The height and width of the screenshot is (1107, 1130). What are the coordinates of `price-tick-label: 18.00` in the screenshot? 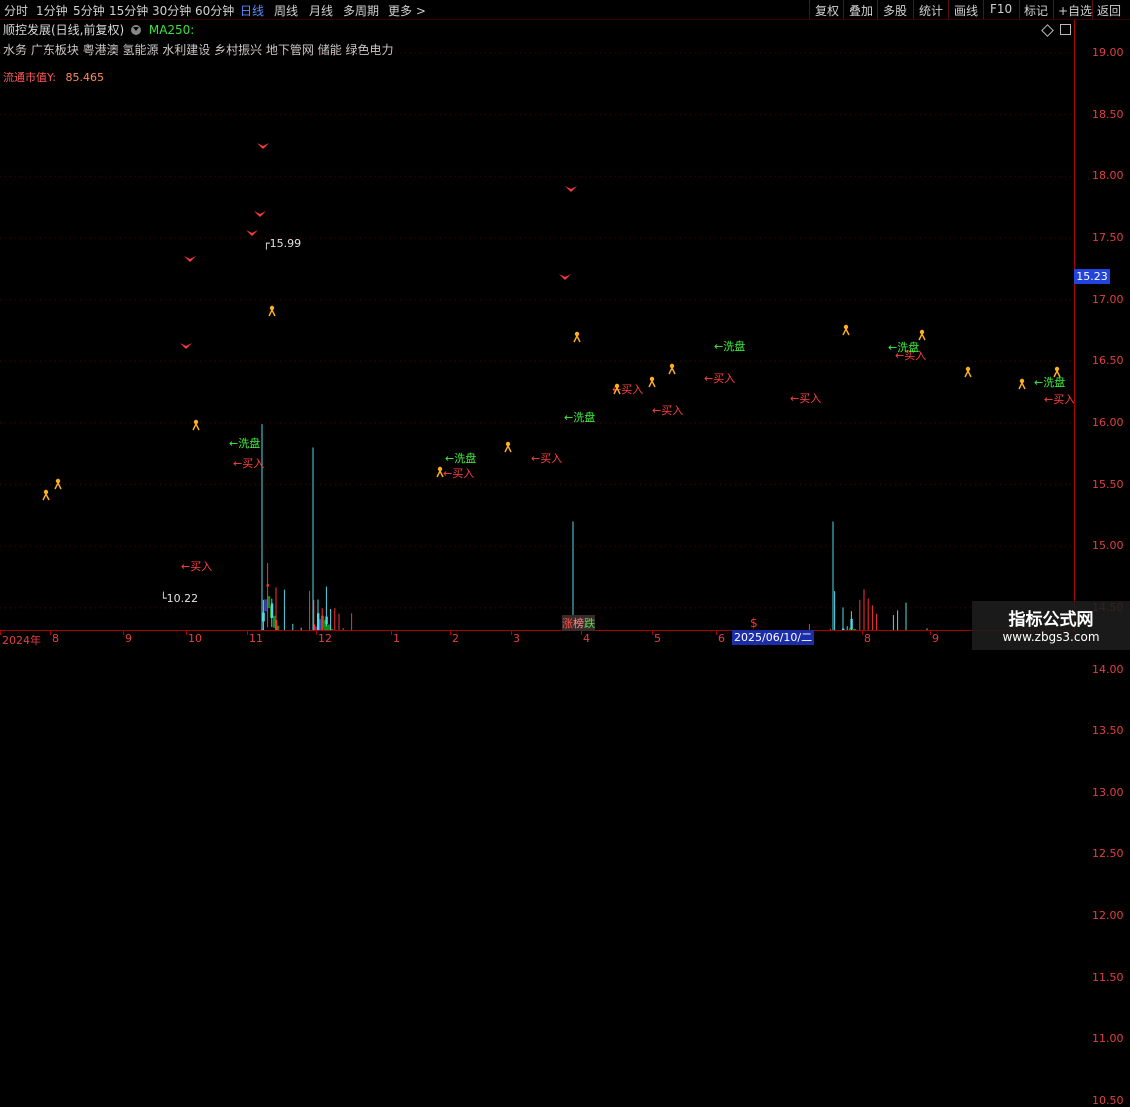 It's located at (1108, 176).